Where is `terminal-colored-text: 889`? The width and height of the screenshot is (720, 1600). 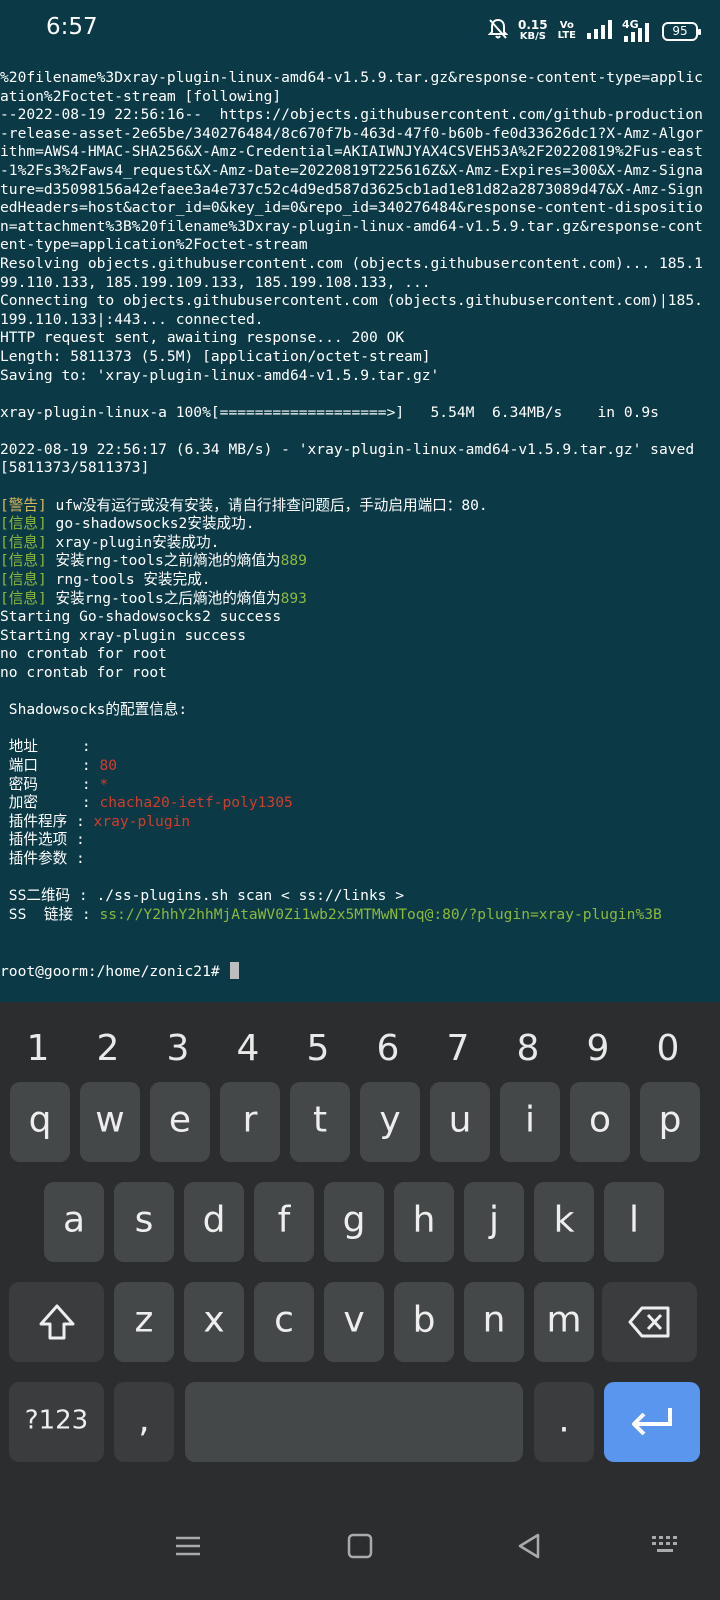 terminal-colored-text: 889 is located at coordinates (293, 561).